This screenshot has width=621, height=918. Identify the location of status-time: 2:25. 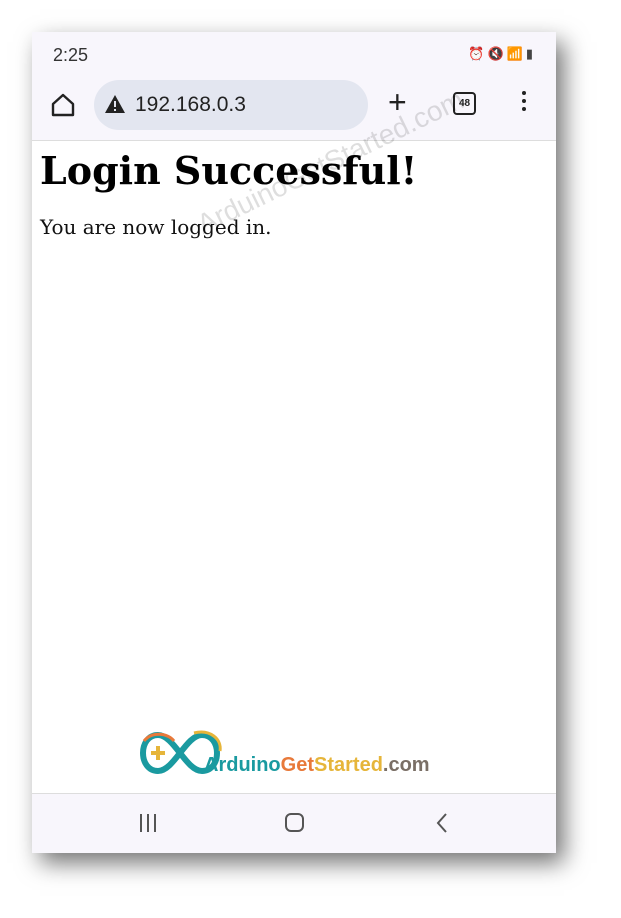
(71, 55).